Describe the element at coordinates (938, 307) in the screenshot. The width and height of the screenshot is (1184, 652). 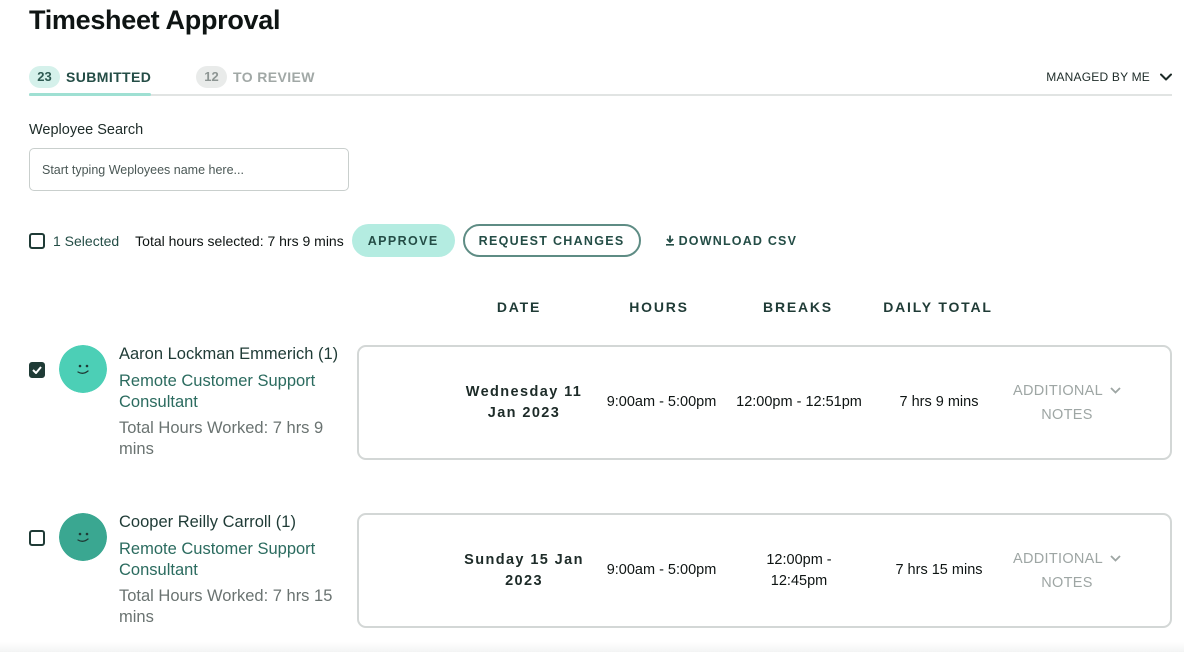
I see `column-header-daily-total: DAILY TOTAL` at that location.